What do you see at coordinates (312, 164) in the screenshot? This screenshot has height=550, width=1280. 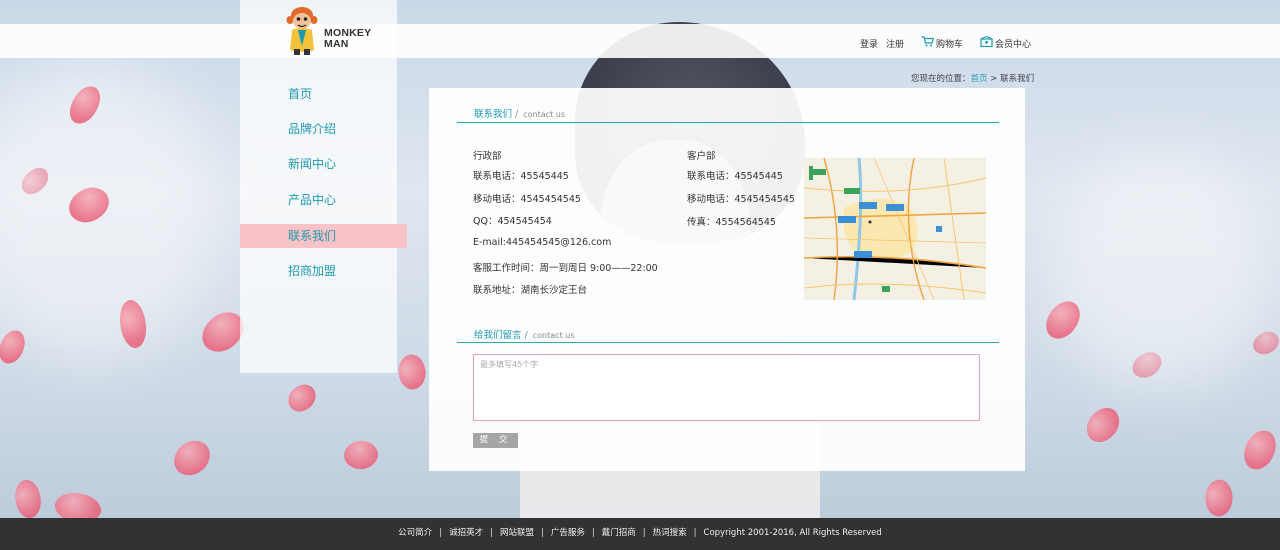 I see `sidebar-item-label: 新闻中心` at bounding box center [312, 164].